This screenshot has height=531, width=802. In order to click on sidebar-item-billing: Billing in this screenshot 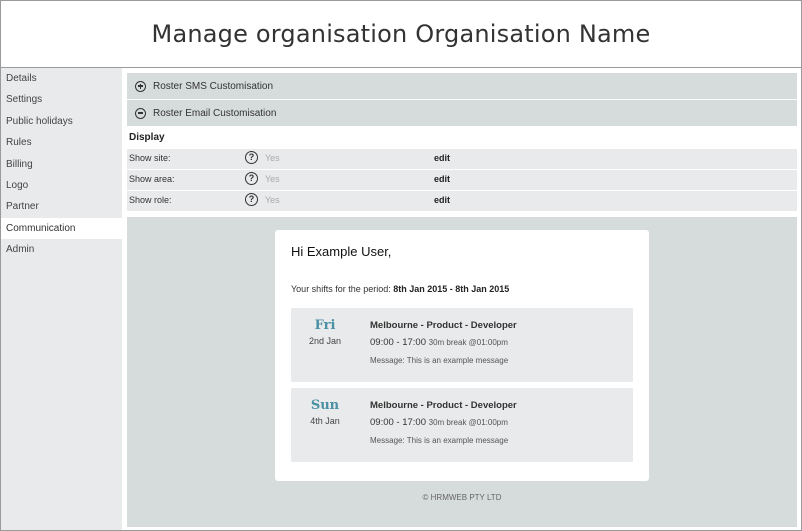, I will do `click(61, 164)`.